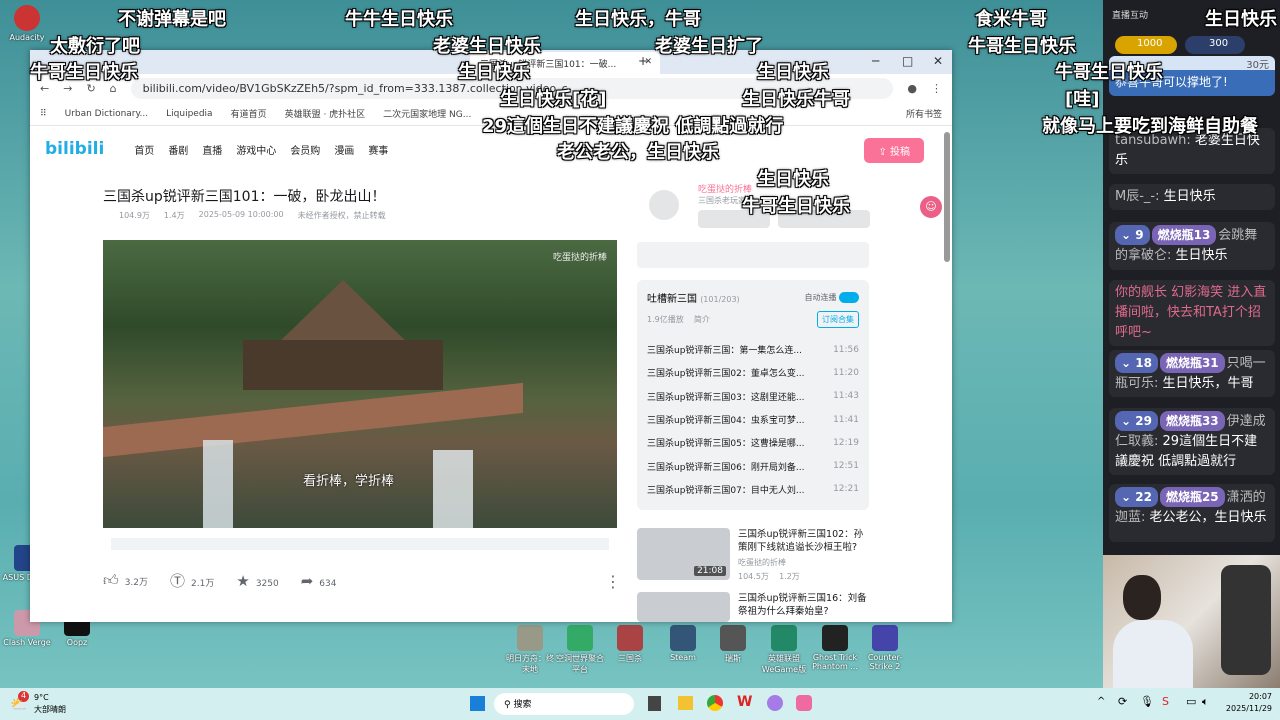  What do you see at coordinates (40, 704) in the screenshot?
I see `weather-widget: 4 ⛅ 9°C 大部晴朗` at bounding box center [40, 704].